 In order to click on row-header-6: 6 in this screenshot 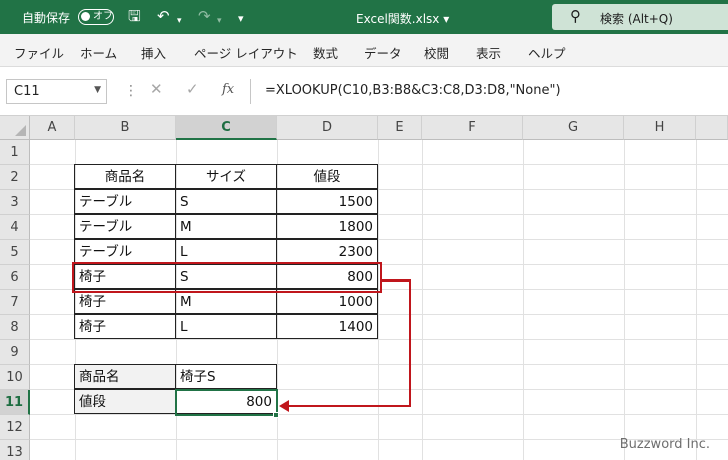, I will do `click(15, 277)`.